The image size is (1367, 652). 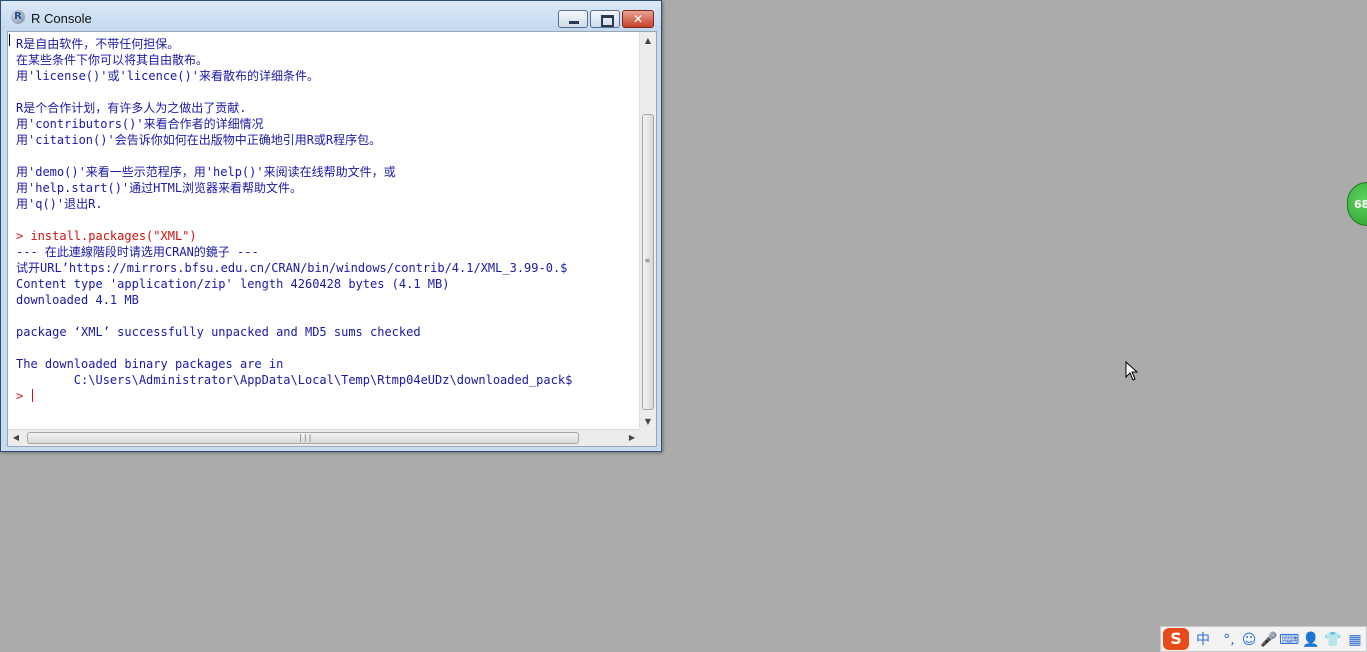 What do you see at coordinates (106, 236) in the screenshot?
I see `command-line: > install.packages("XML")` at bounding box center [106, 236].